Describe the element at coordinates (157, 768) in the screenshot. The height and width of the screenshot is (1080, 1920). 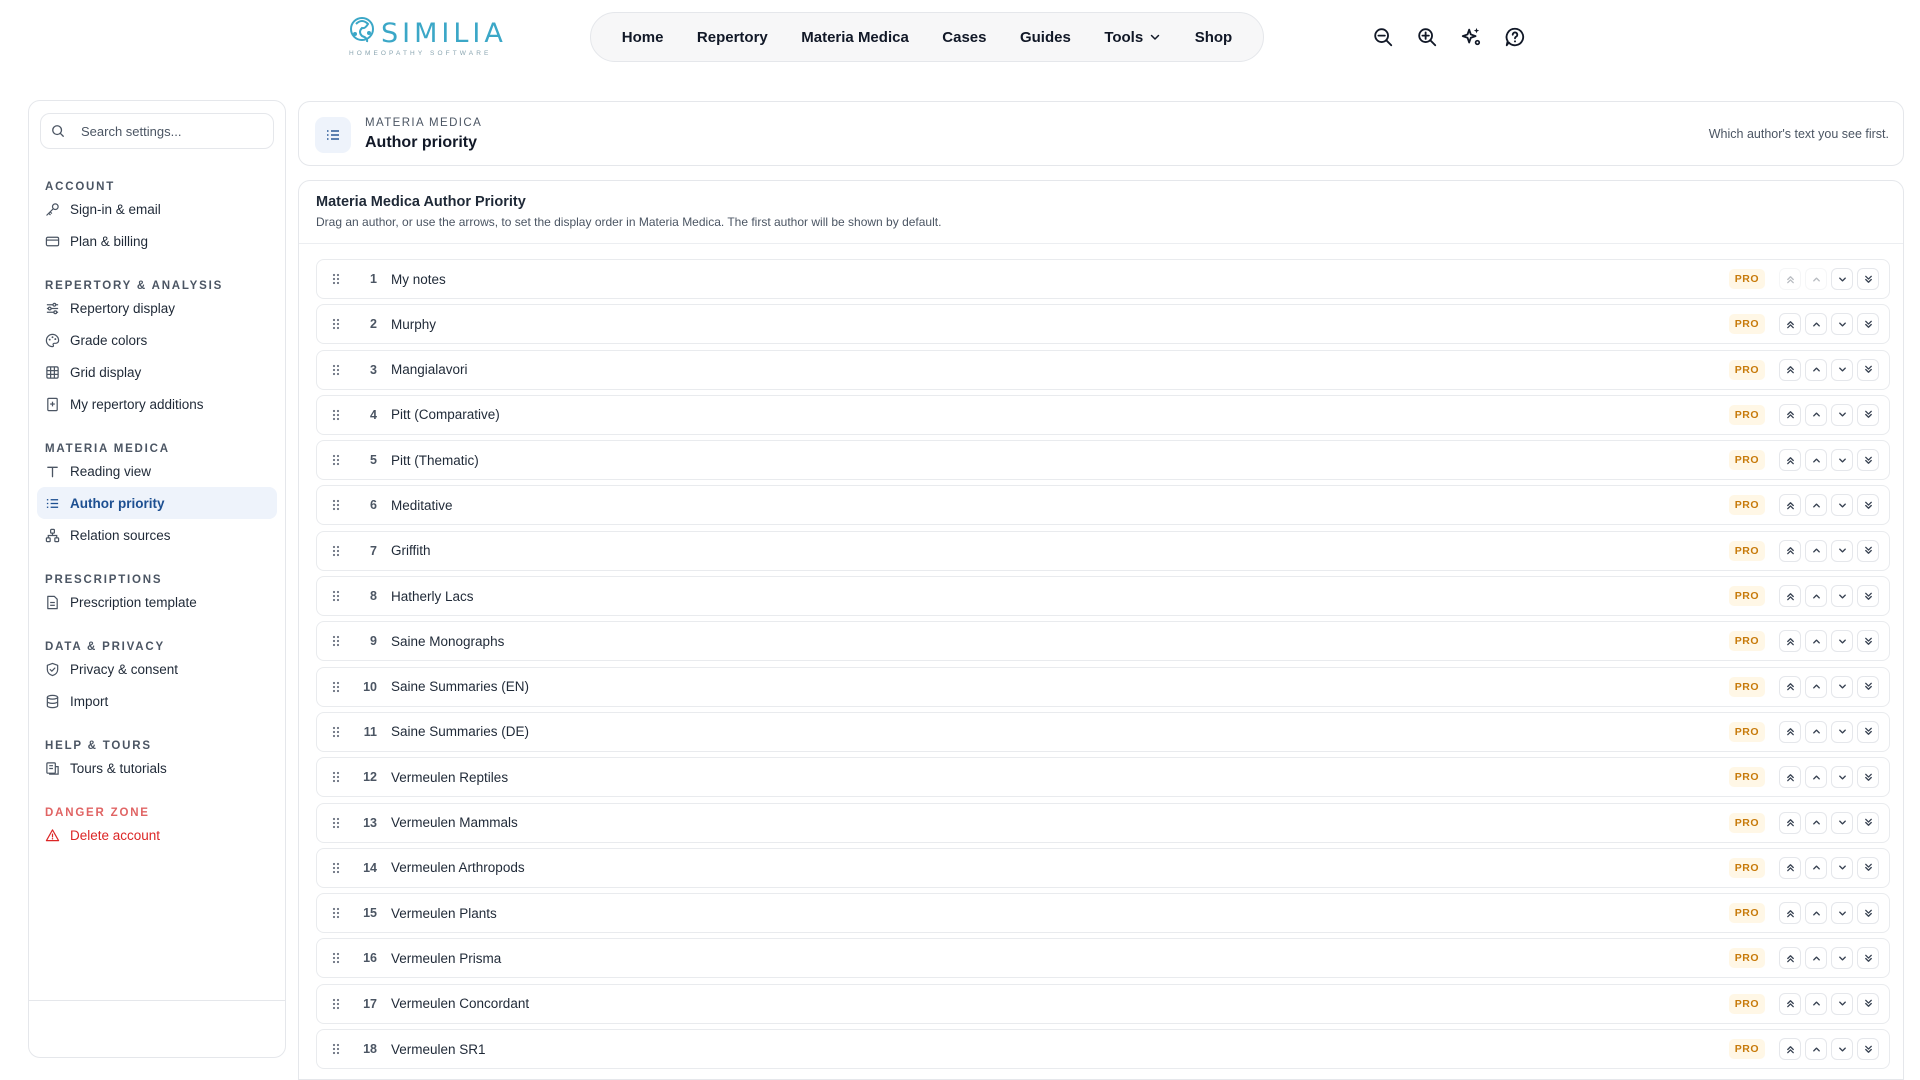
I see `sidebar-item-tours-tutorials: Tours & tutorials` at that location.